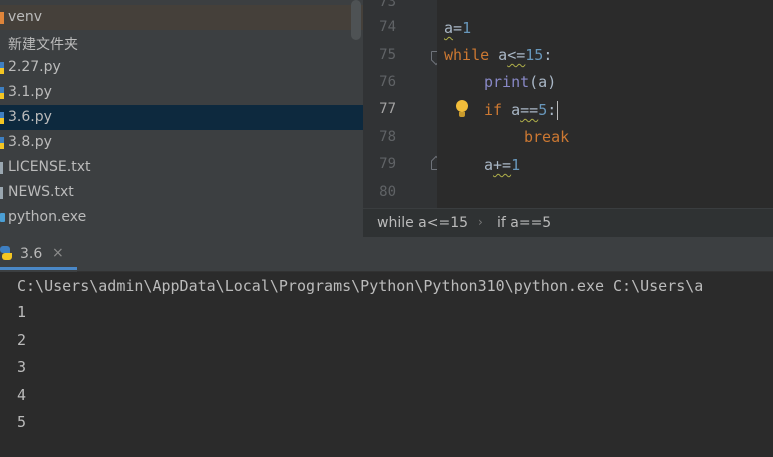 The image size is (773, 457). I want to click on executable-icon, so click(2, 217).